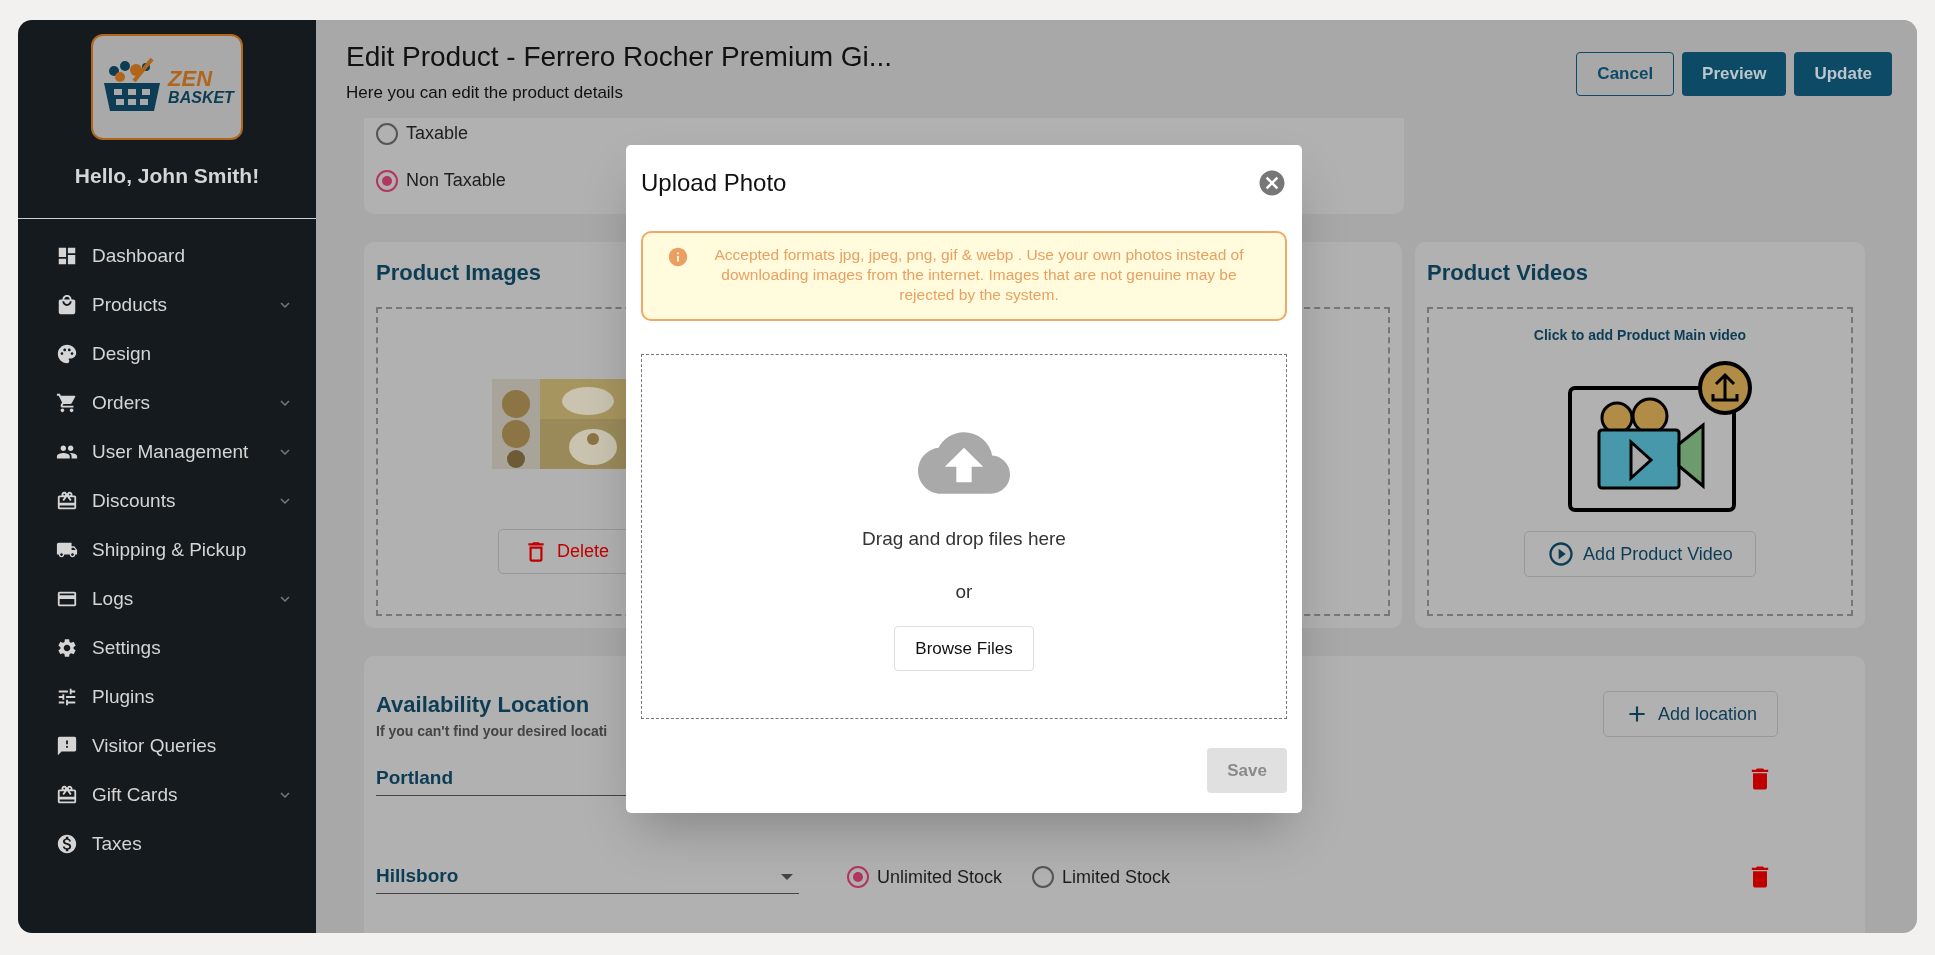 The height and width of the screenshot is (955, 1935). Describe the element at coordinates (167, 501) in the screenshot. I see `sidebar-item: Discounts` at that location.